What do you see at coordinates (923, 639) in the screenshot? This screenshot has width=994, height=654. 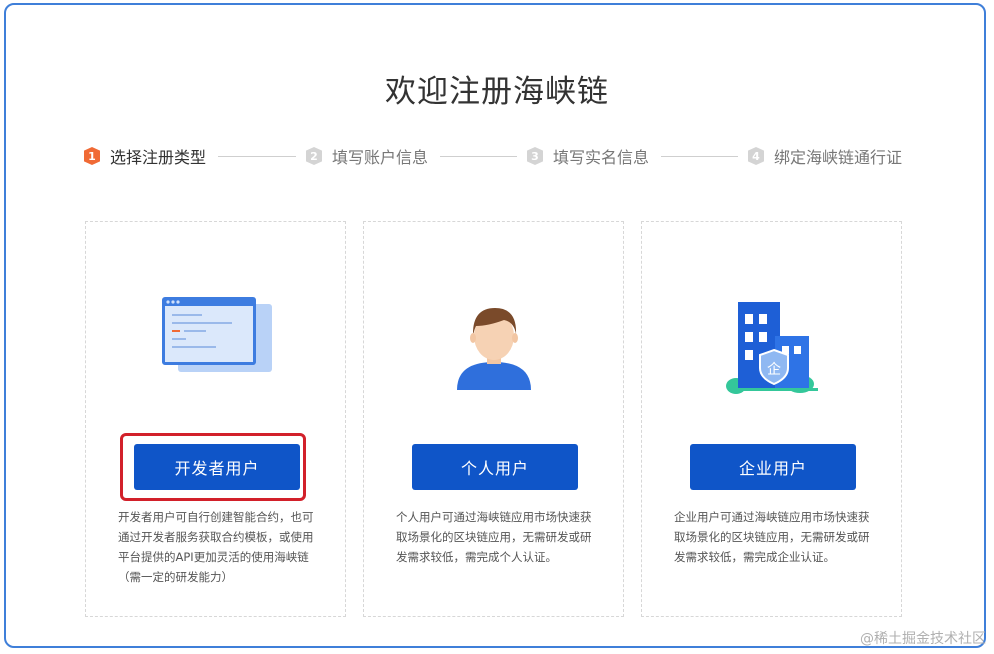 I see `watermark: @稀土掘金技术社区` at bounding box center [923, 639].